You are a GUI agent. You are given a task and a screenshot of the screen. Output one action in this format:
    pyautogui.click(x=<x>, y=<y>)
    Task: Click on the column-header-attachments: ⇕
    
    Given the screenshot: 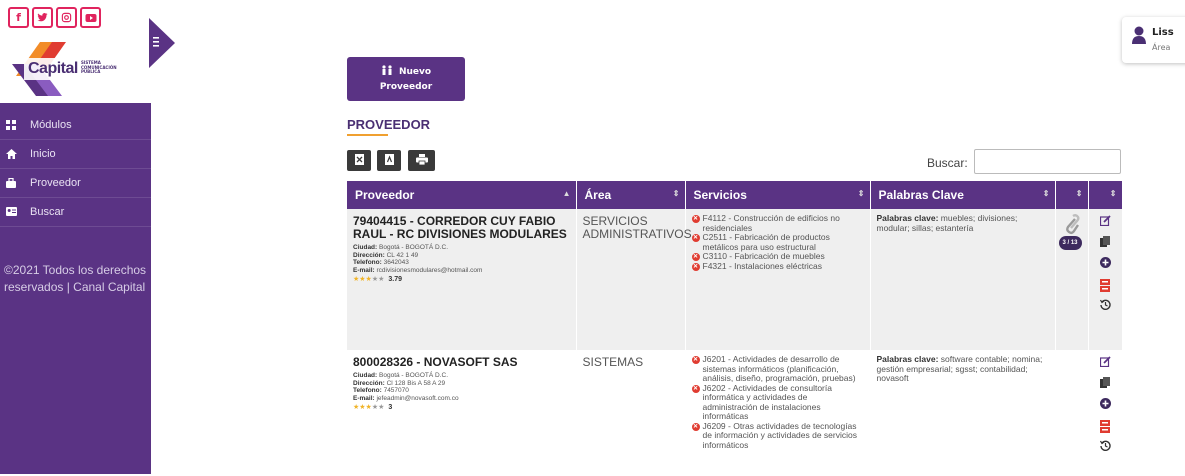 What is the action you would take?
    pyautogui.click(x=1072, y=195)
    